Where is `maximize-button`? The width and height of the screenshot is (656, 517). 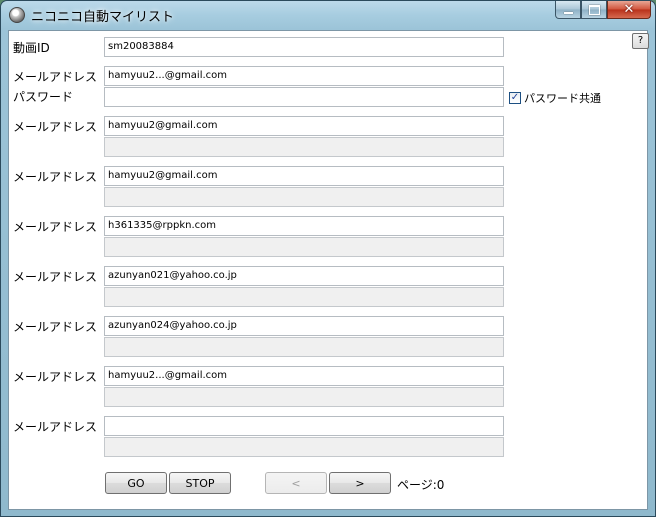
maximize-button is located at coordinates (594, 10).